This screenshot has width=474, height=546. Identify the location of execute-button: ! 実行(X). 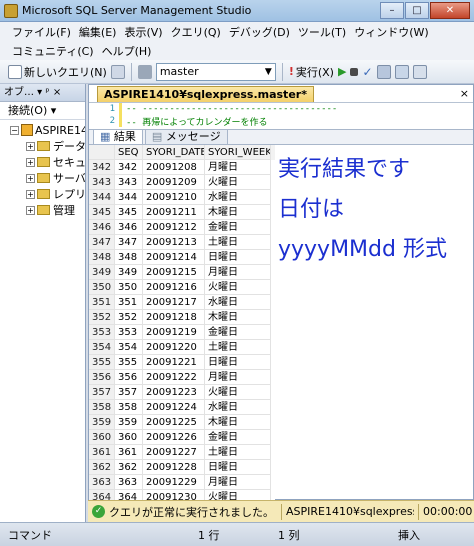
(311, 72).